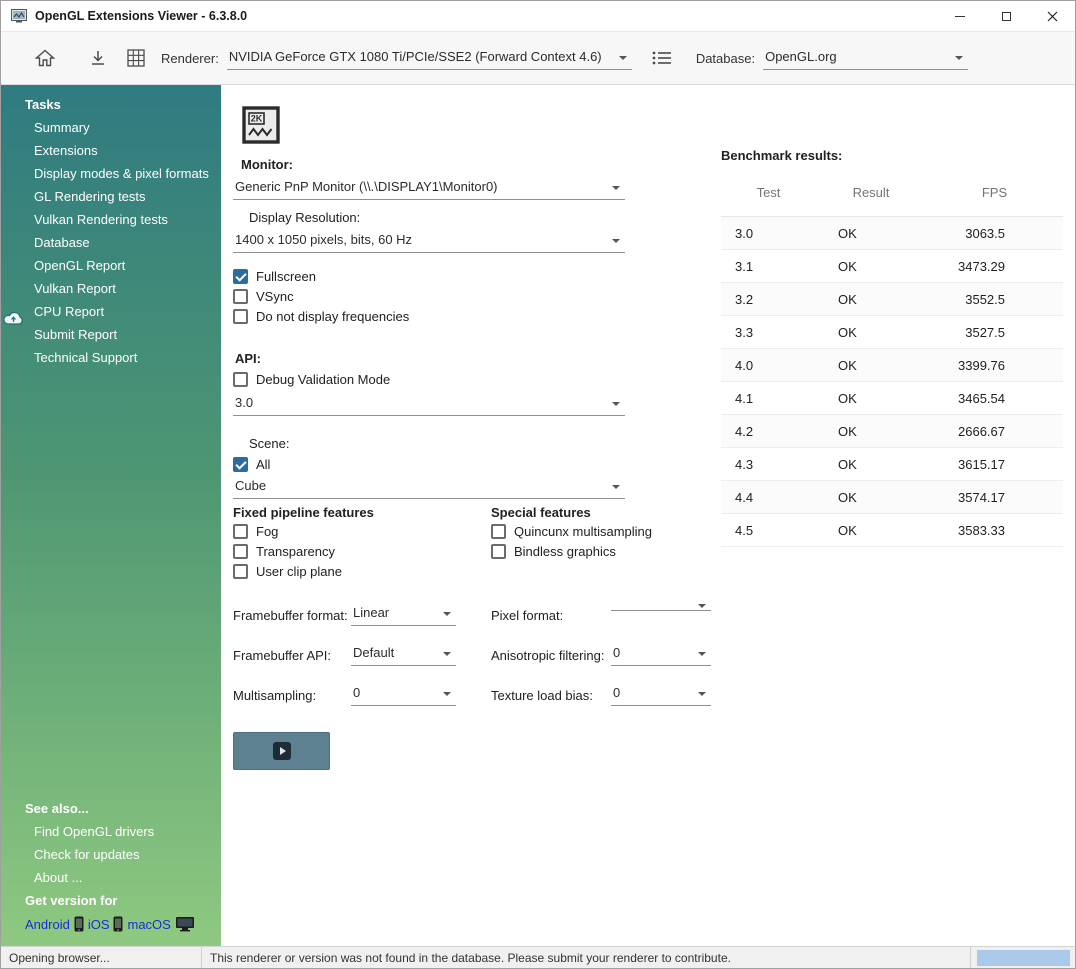 This screenshot has height=969, width=1076. I want to click on benchmark-row: 4.1 OK 3465.54, so click(892, 398).